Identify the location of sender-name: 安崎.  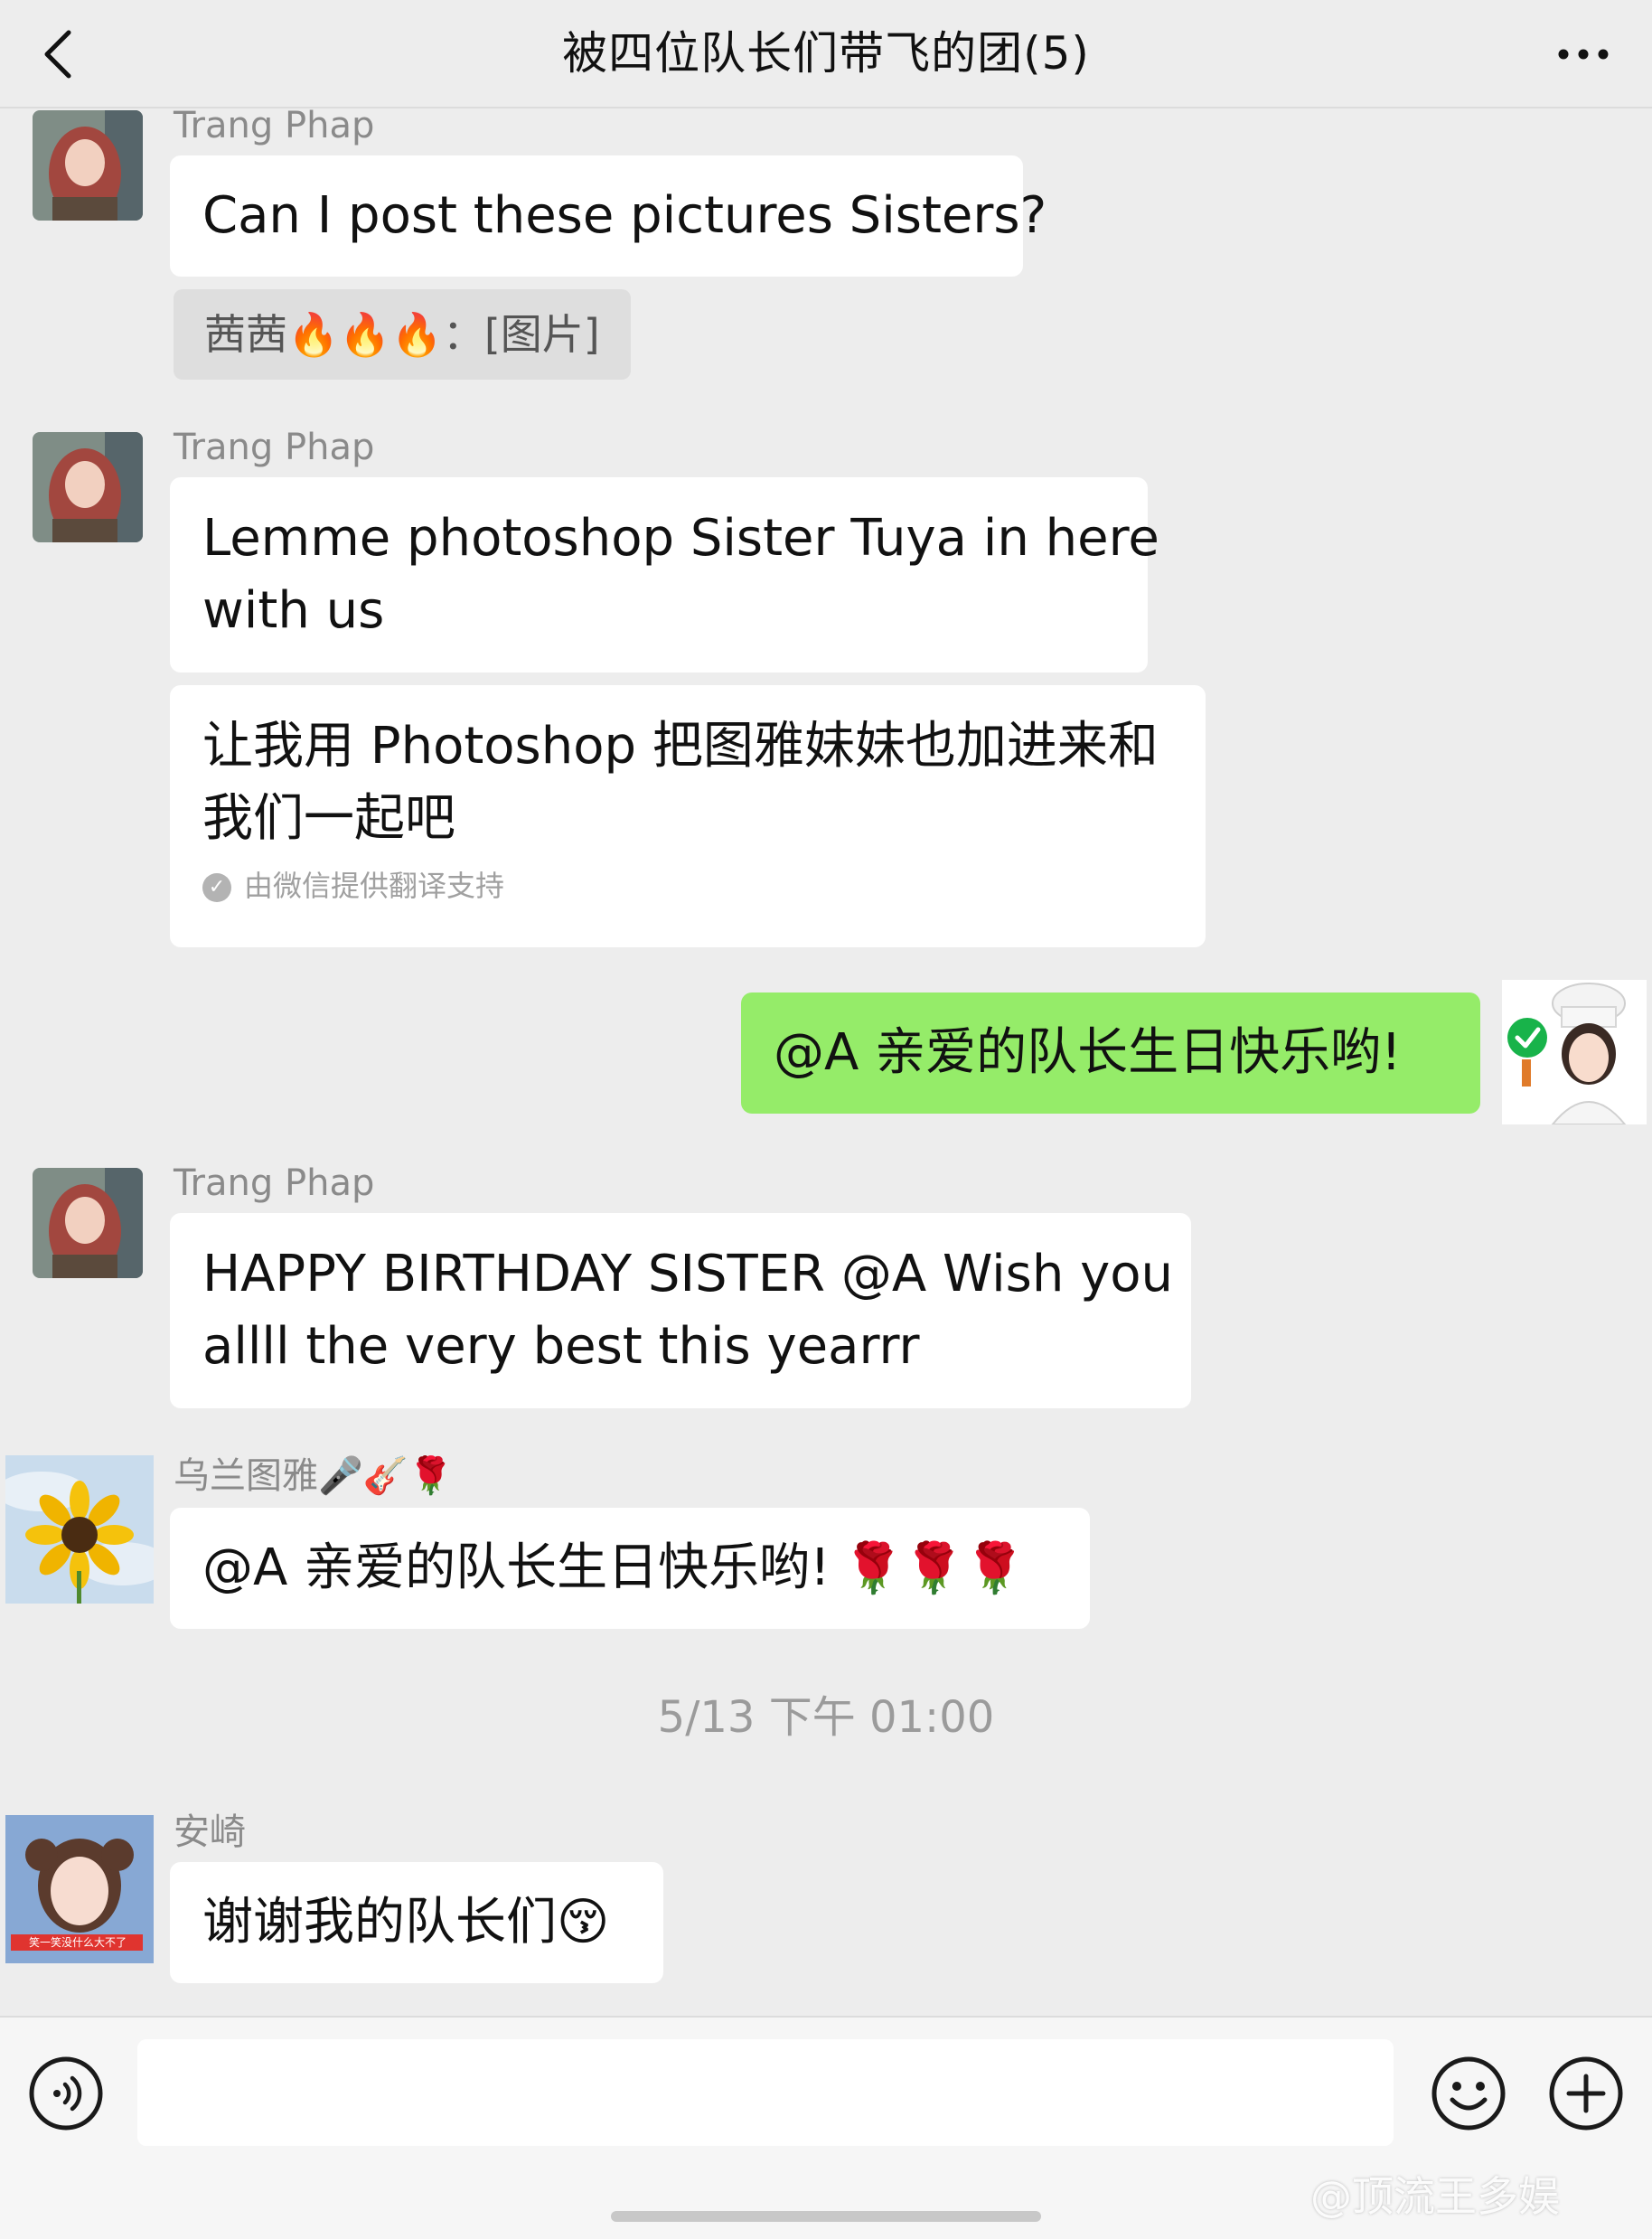
(210, 1832).